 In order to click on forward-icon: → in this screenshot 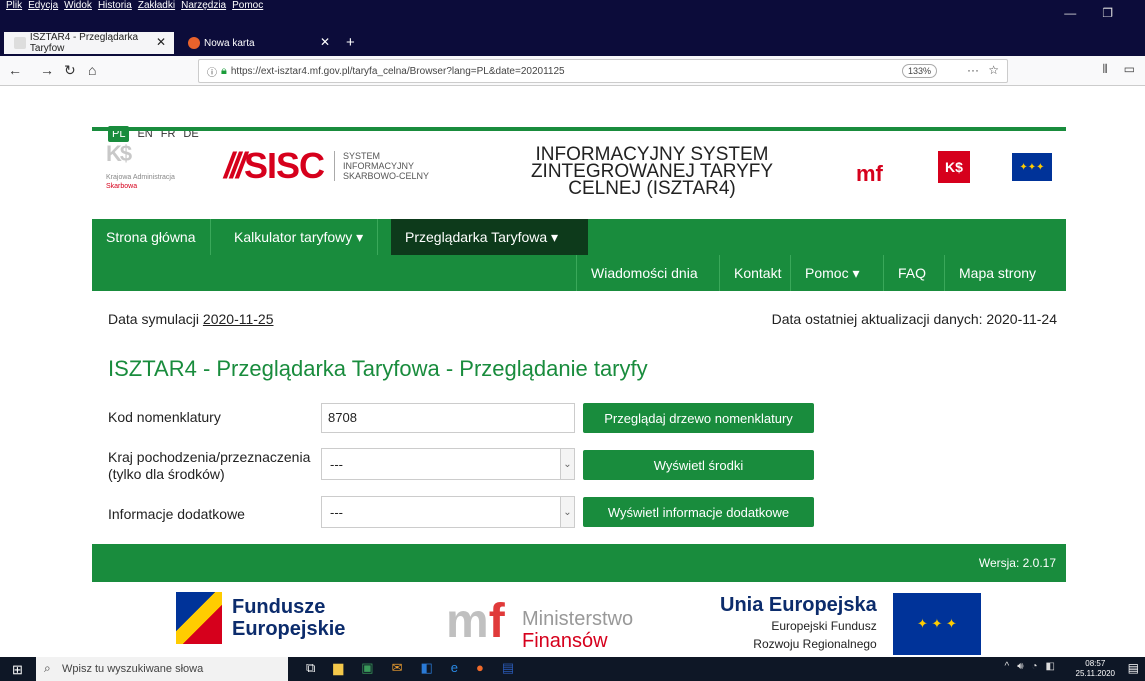, I will do `click(47, 70)`.